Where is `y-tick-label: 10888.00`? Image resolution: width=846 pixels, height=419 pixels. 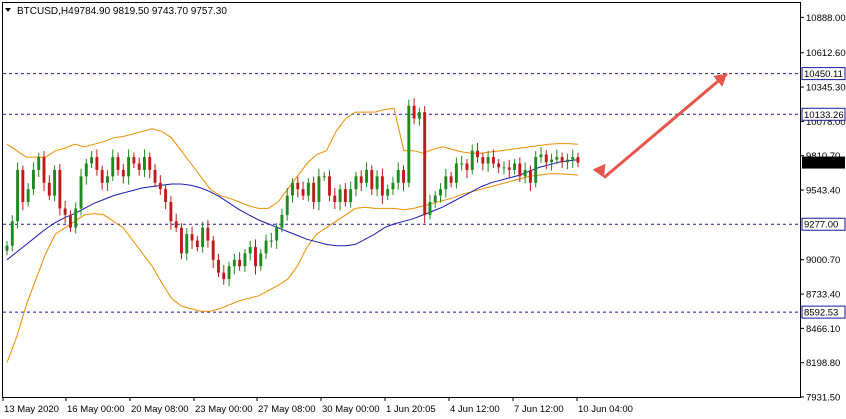 y-tick-label: 10888.00 is located at coordinates (826, 18).